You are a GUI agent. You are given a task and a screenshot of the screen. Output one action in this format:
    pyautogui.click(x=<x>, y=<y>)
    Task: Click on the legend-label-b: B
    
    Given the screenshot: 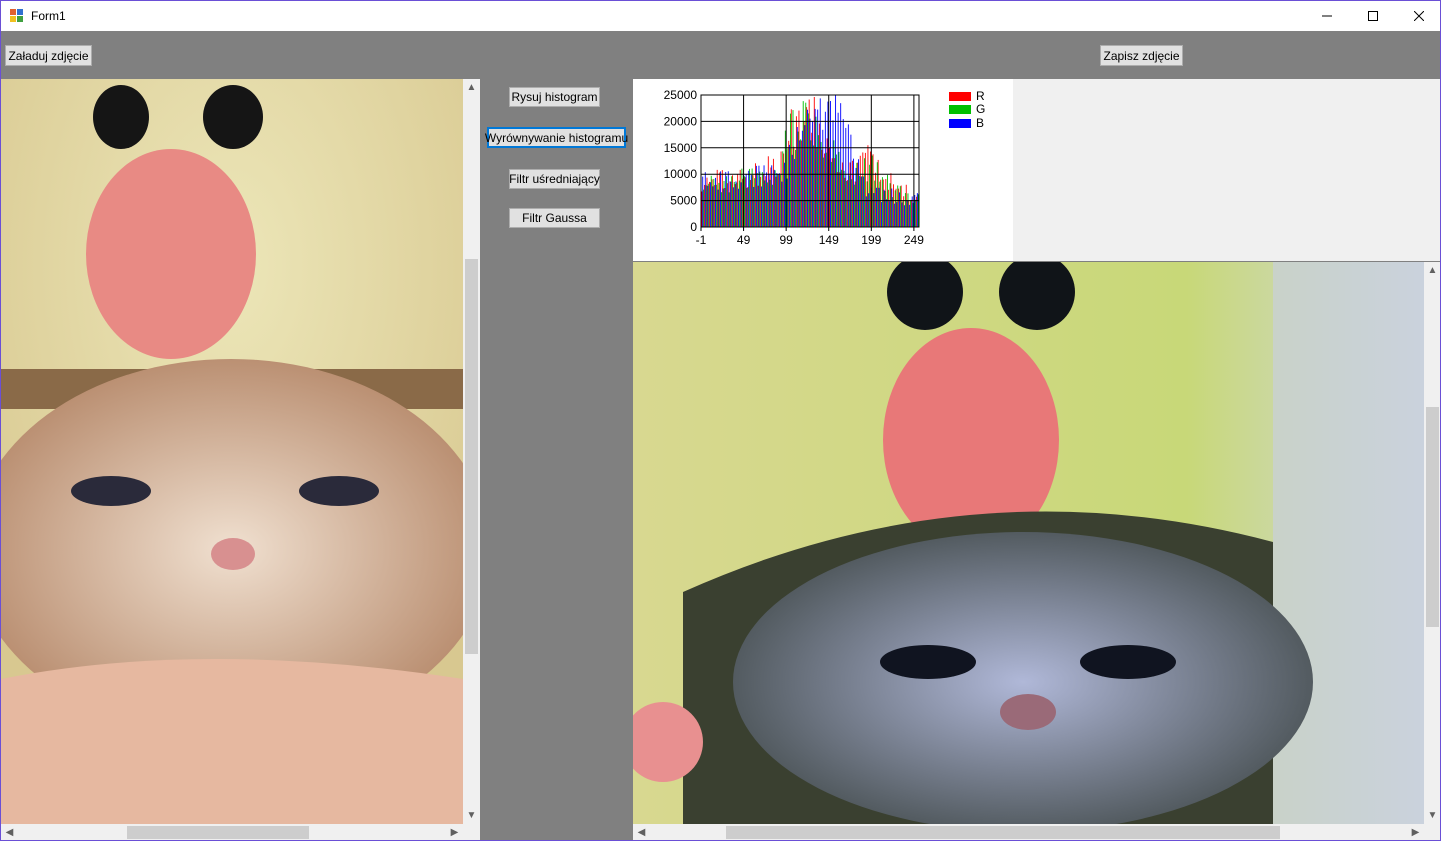 What is the action you would take?
    pyautogui.click(x=980, y=123)
    